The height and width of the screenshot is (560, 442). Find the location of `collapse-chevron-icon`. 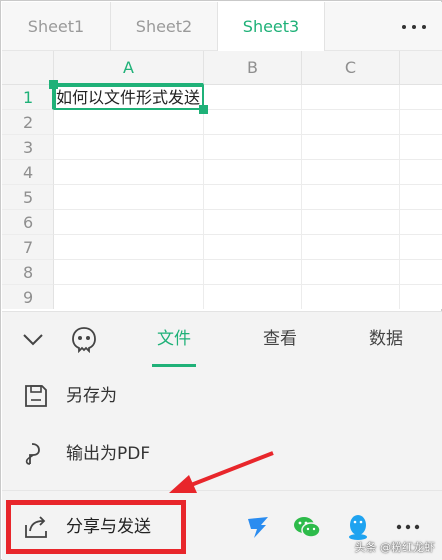

collapse-chevron-icon is located at coordinates (33, 339).